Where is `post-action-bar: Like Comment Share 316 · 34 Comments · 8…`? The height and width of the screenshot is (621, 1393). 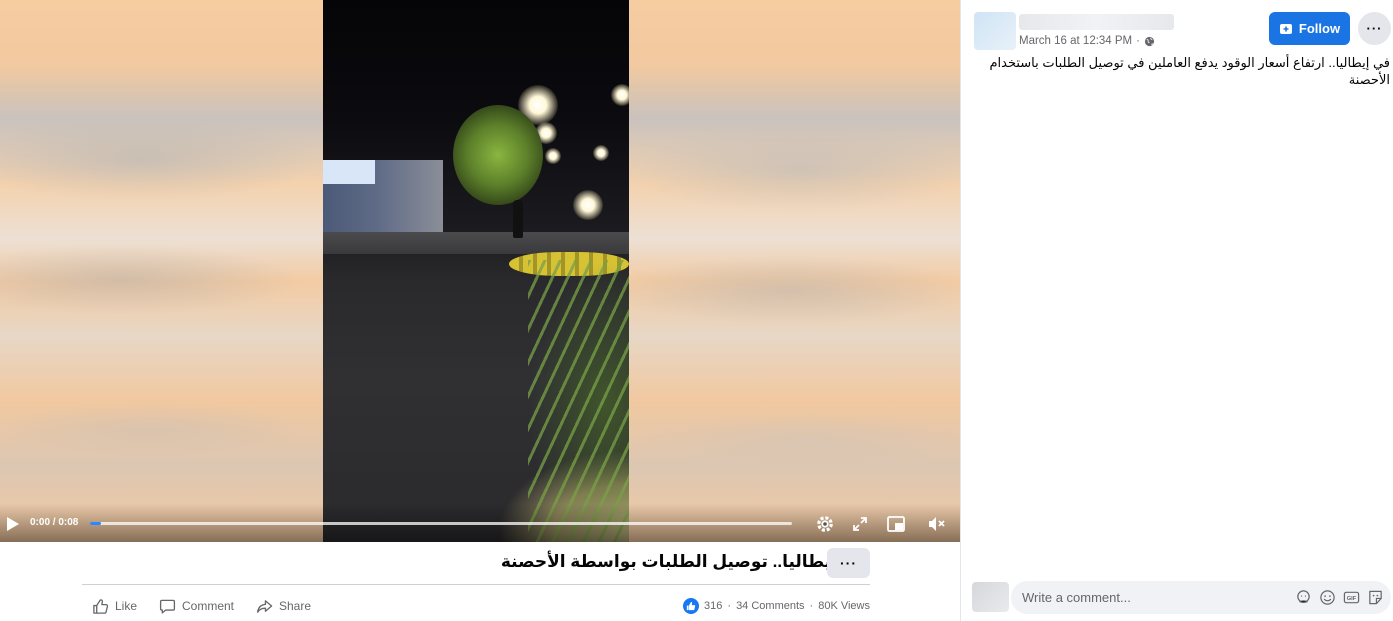
post-action-bar: Like Comment Share 316 · 34 Comments · 8… is located at coordinates (476, 606).